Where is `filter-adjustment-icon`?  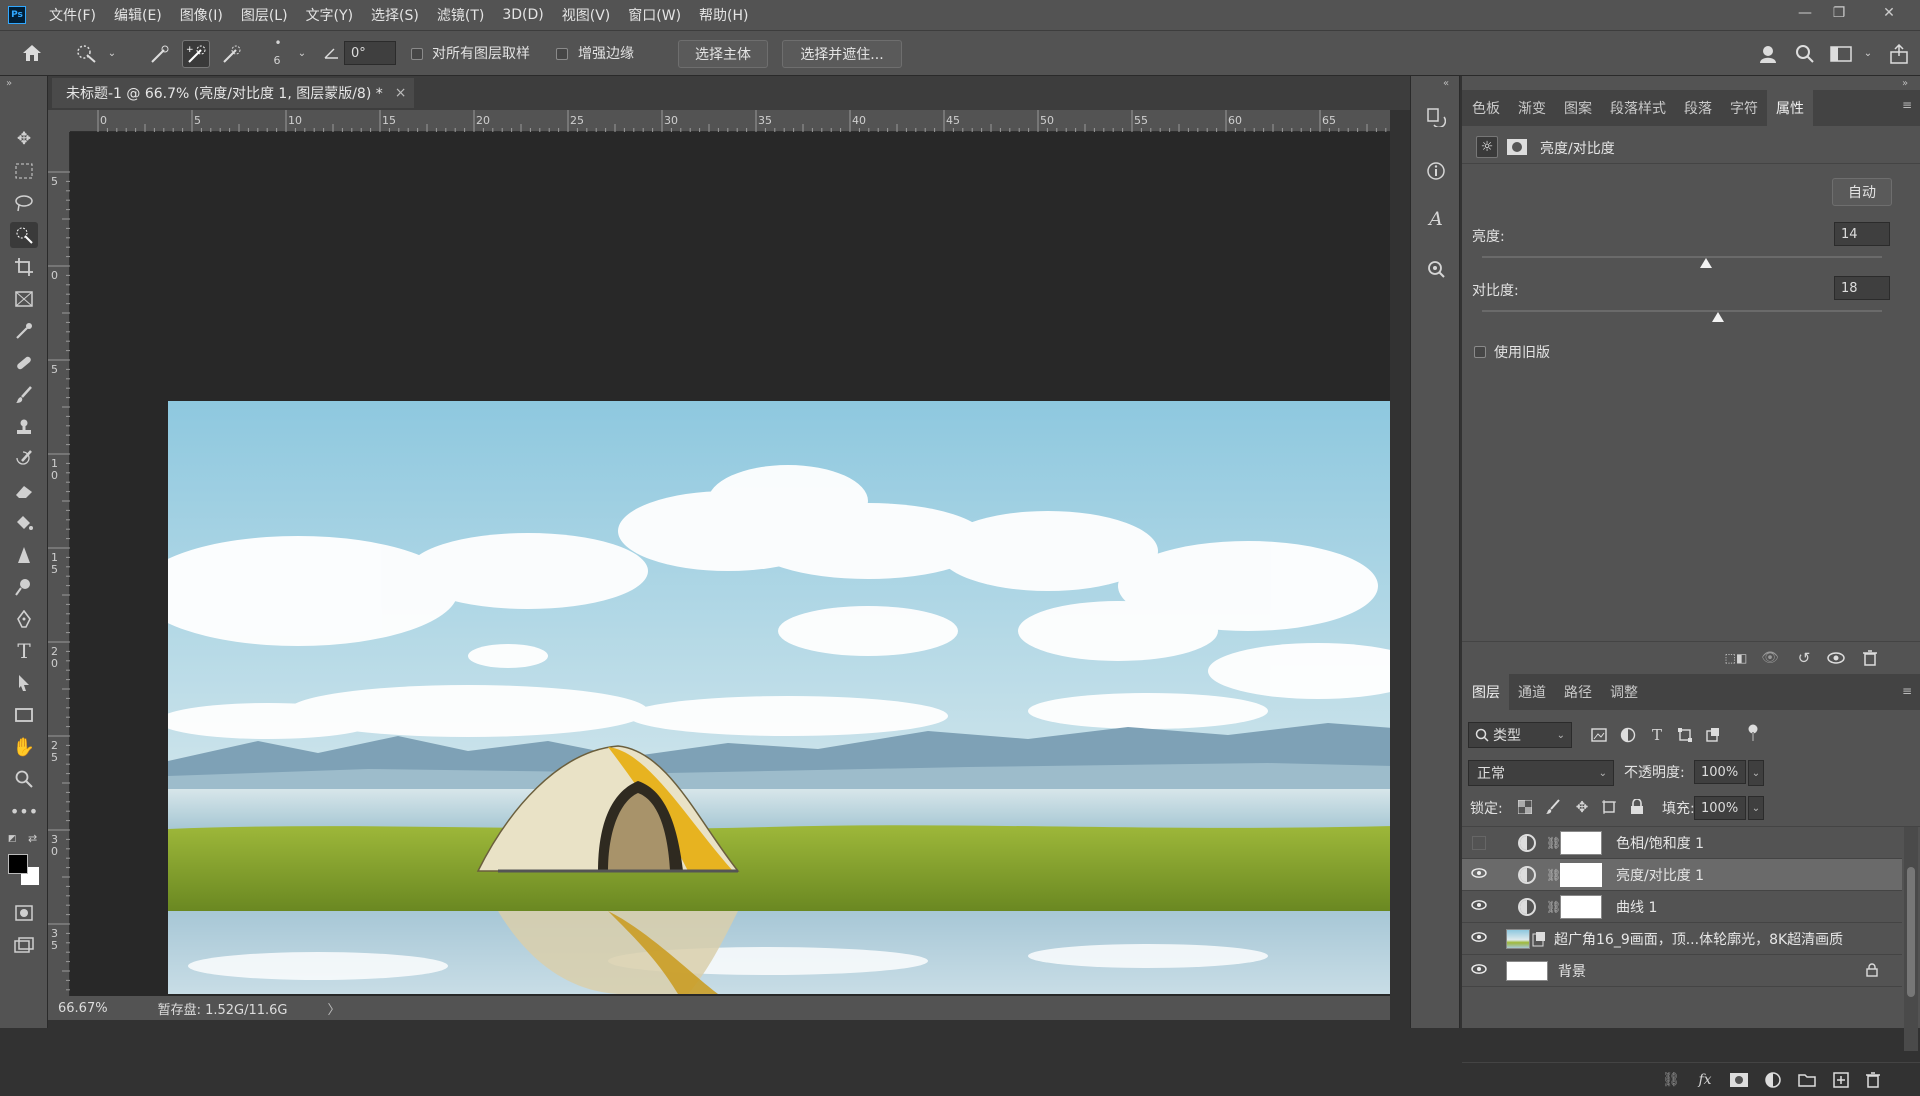 filter-adjustment-icon is located at coordinates (1628, 735).